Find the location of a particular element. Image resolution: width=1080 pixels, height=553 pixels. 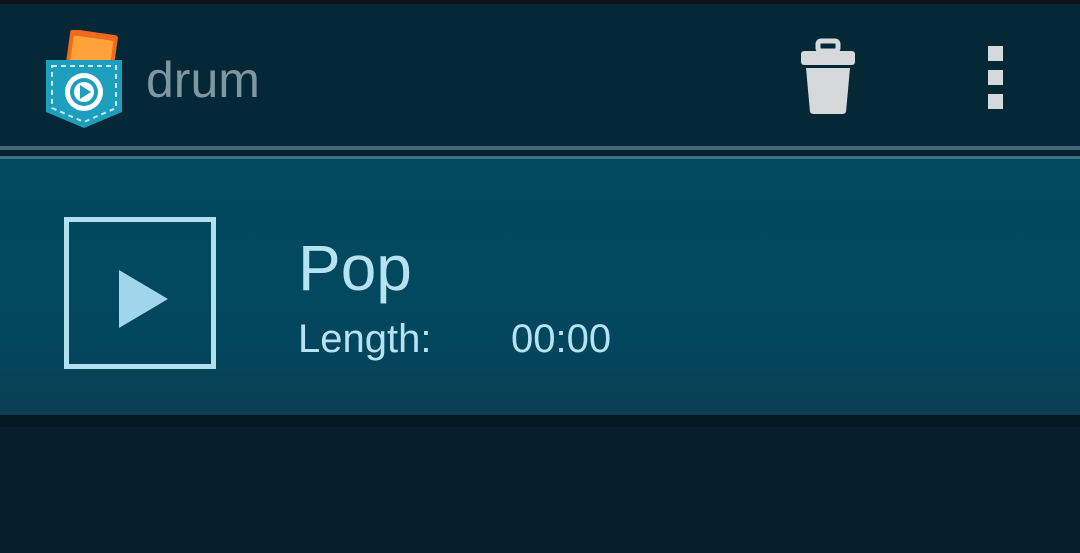

delete-button is located at coordinates (828, 79).